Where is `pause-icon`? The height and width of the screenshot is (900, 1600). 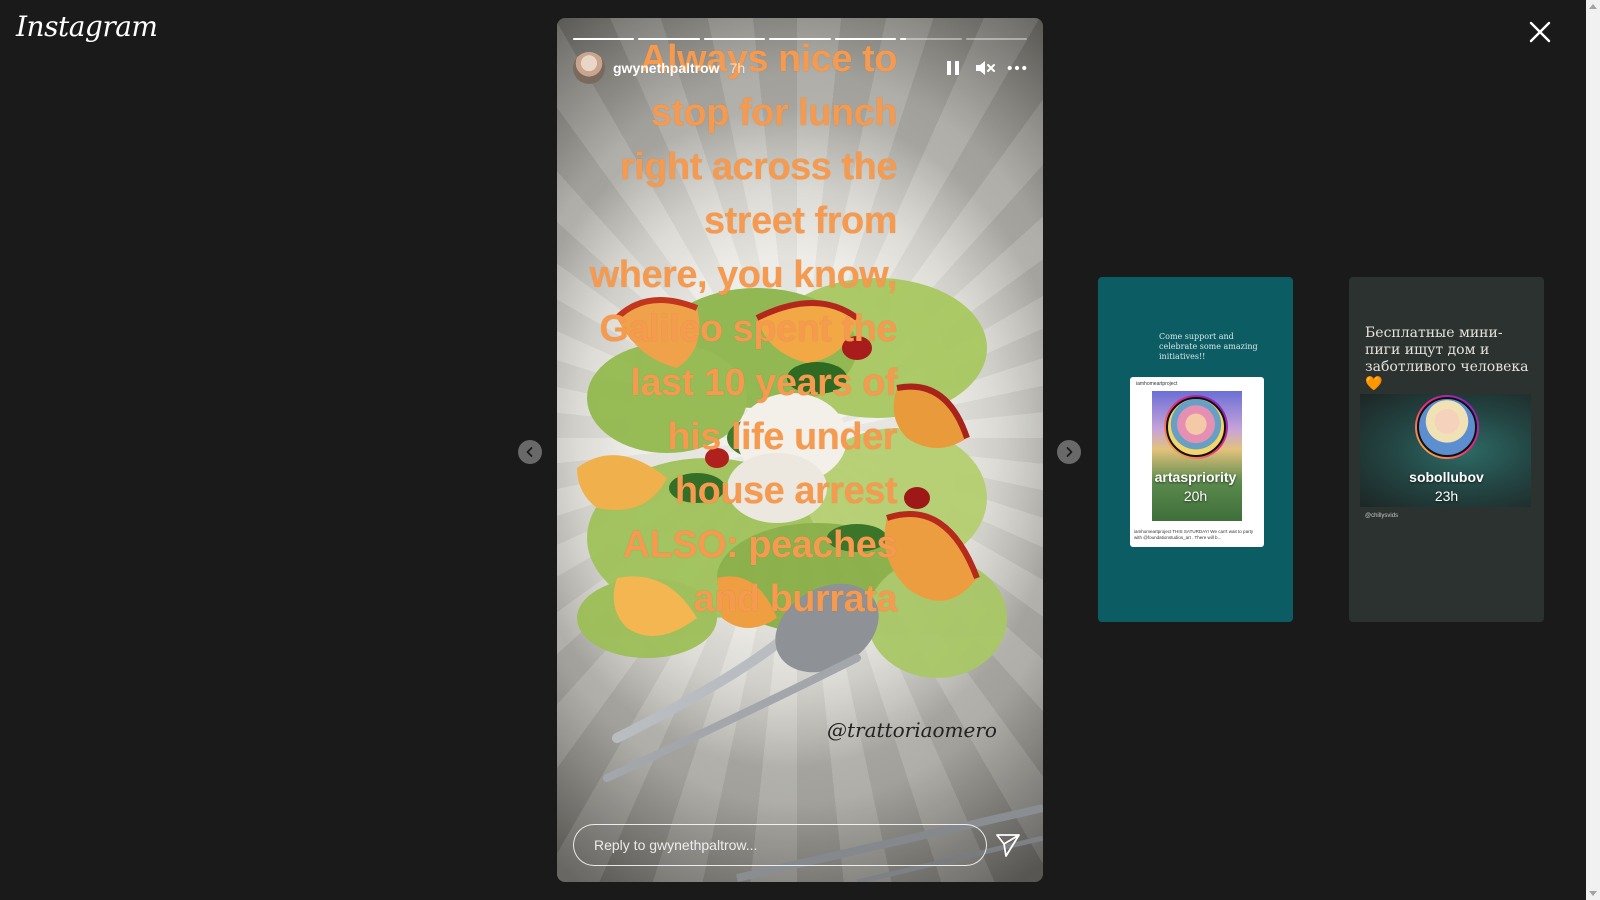
pause-icon is located at coordinates (953, 68).